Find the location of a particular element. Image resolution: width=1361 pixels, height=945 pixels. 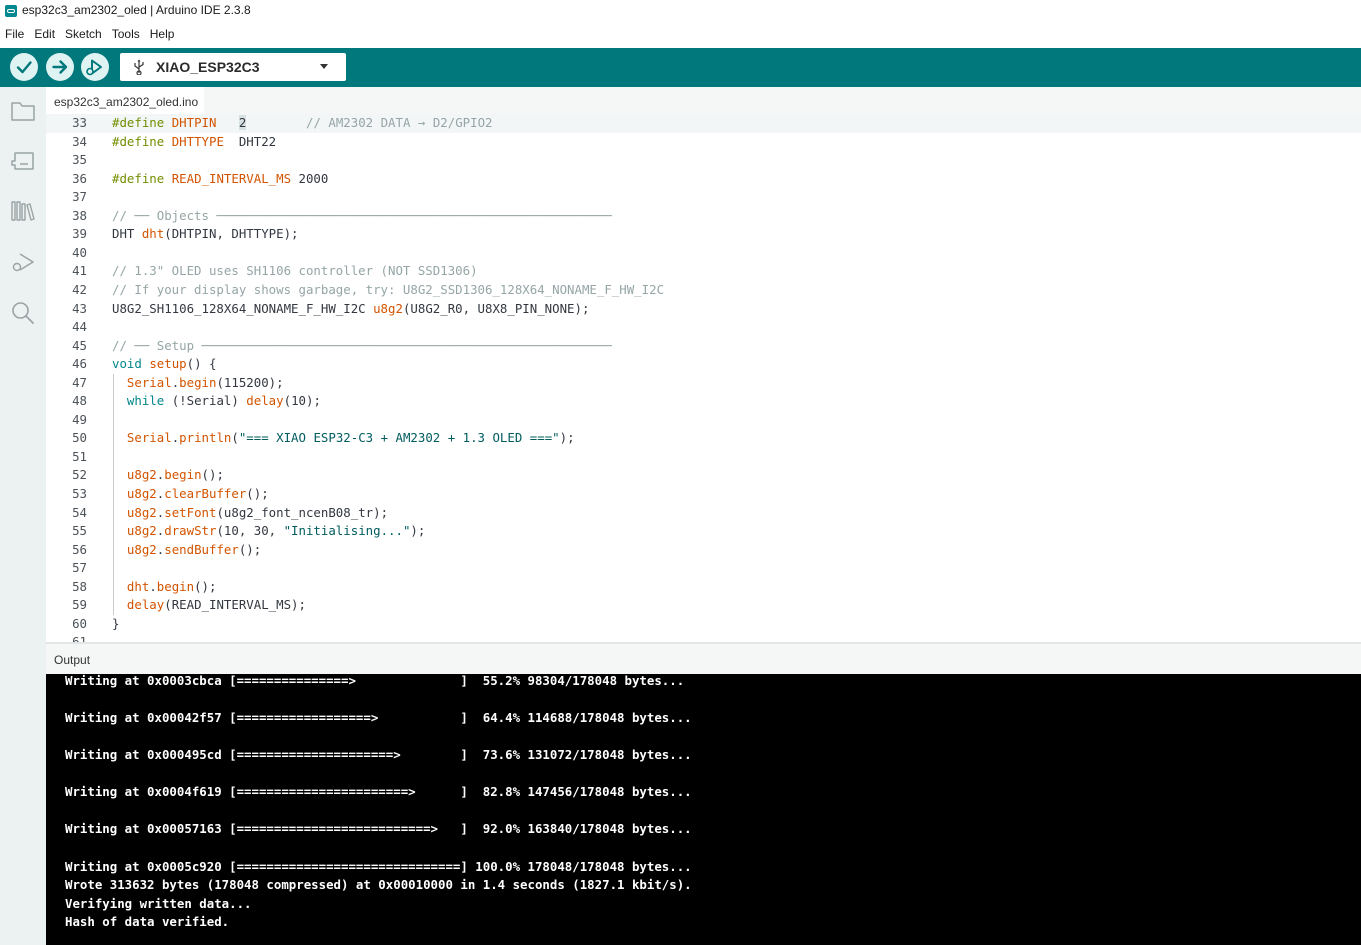

code-line: 47 Serial.begin(115200); is located at coordinates (703, 383).